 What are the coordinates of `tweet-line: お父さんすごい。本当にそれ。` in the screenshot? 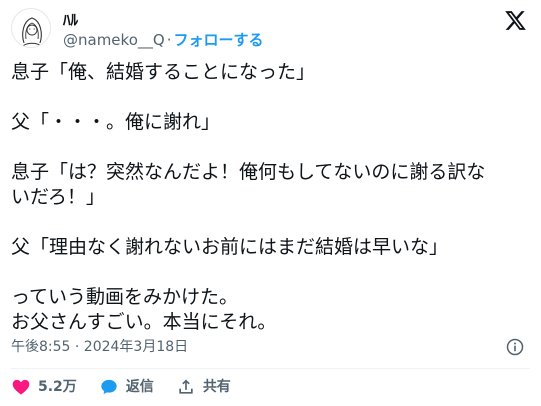 It's located at (144, 322).